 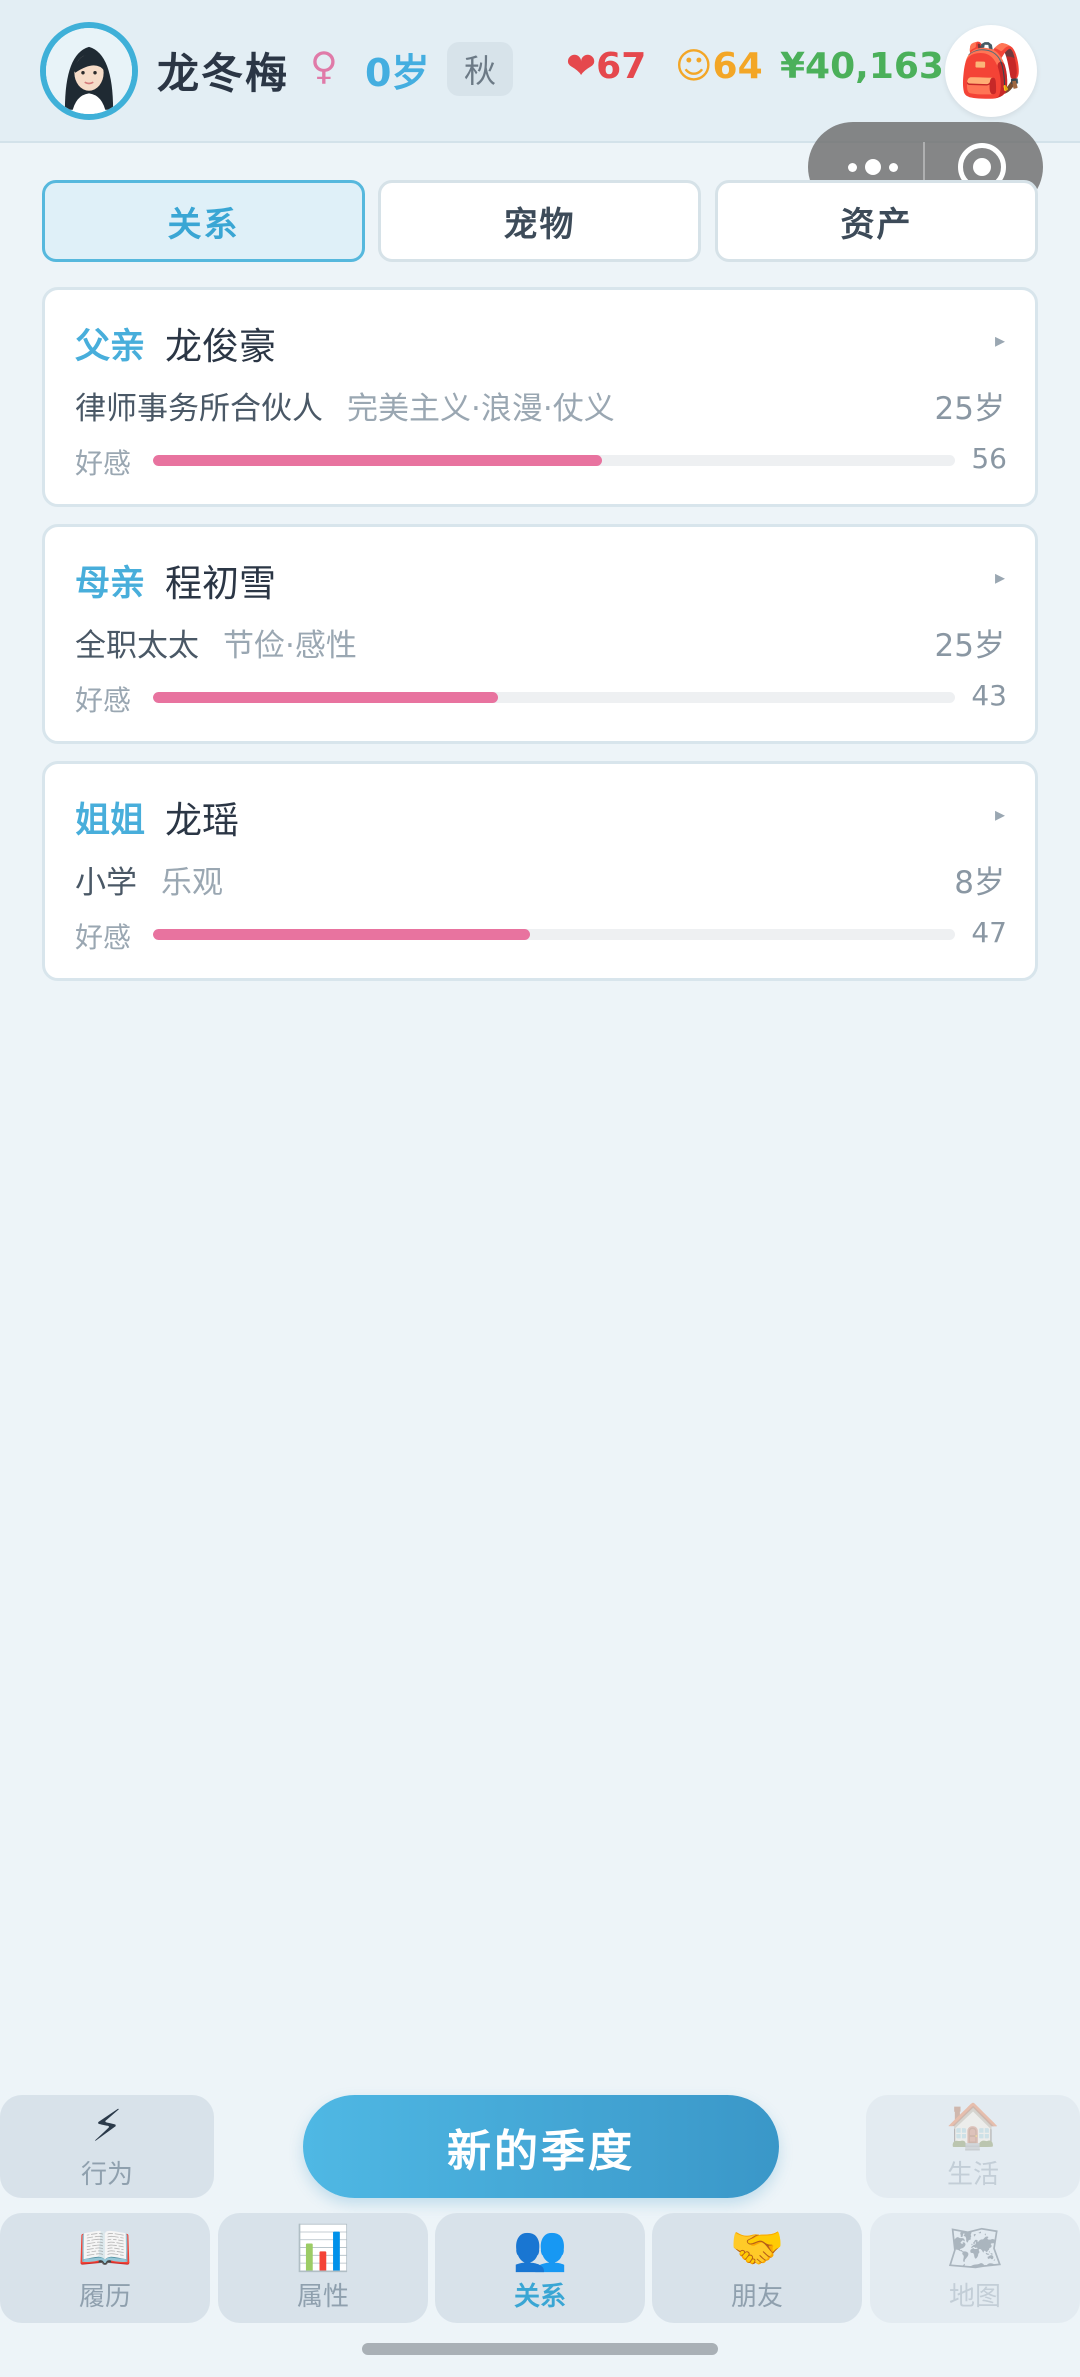 What do you see at coordinates (220, 583) in the screenshot?
I see `relation-name: 程初雪` at bounding box center [220, 583].